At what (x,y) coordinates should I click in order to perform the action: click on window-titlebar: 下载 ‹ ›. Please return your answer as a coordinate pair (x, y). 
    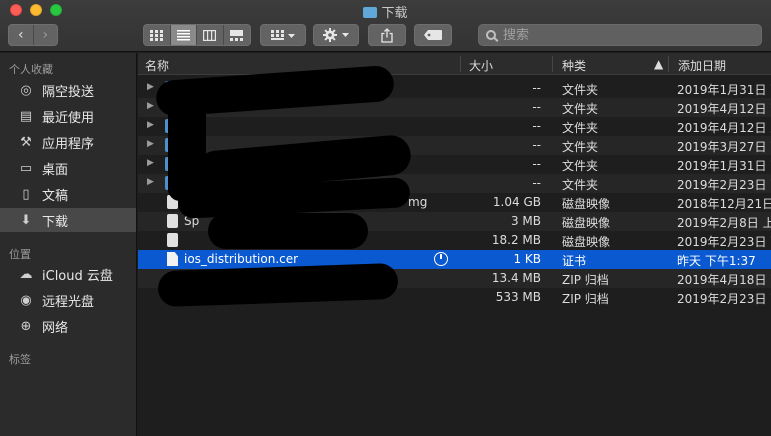
    Looking at the image, I should click on (385, 26).